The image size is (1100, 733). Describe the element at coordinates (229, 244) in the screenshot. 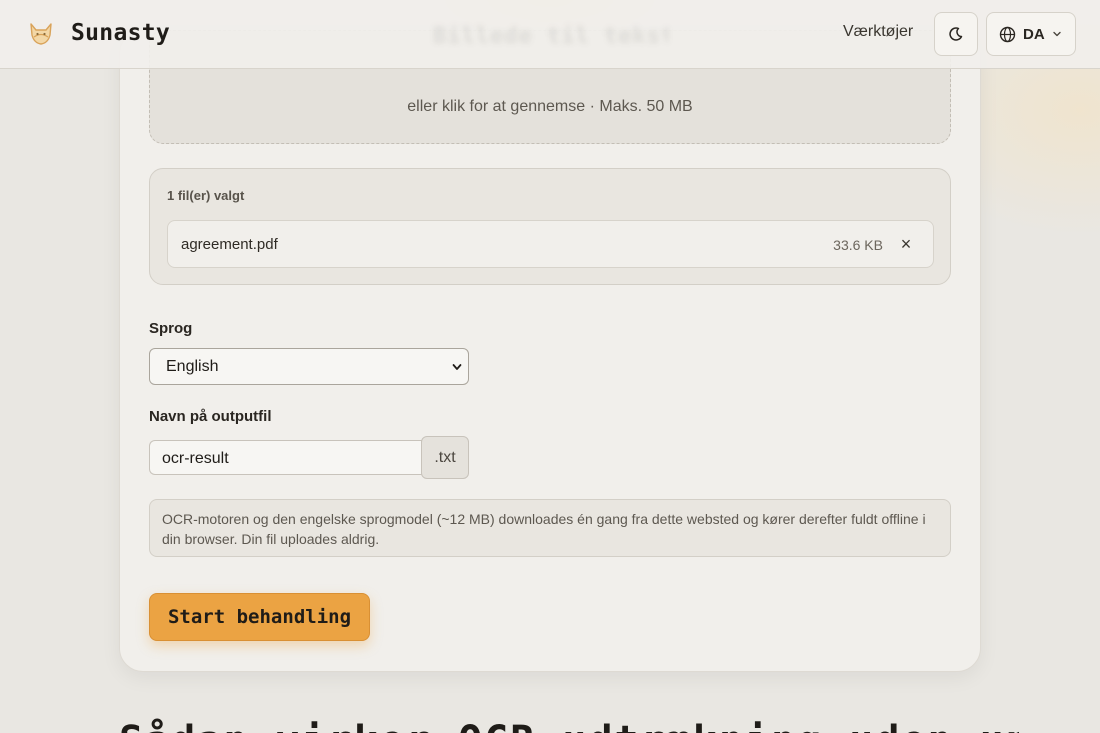

I see `file-name: agreement.pdf` at that location.